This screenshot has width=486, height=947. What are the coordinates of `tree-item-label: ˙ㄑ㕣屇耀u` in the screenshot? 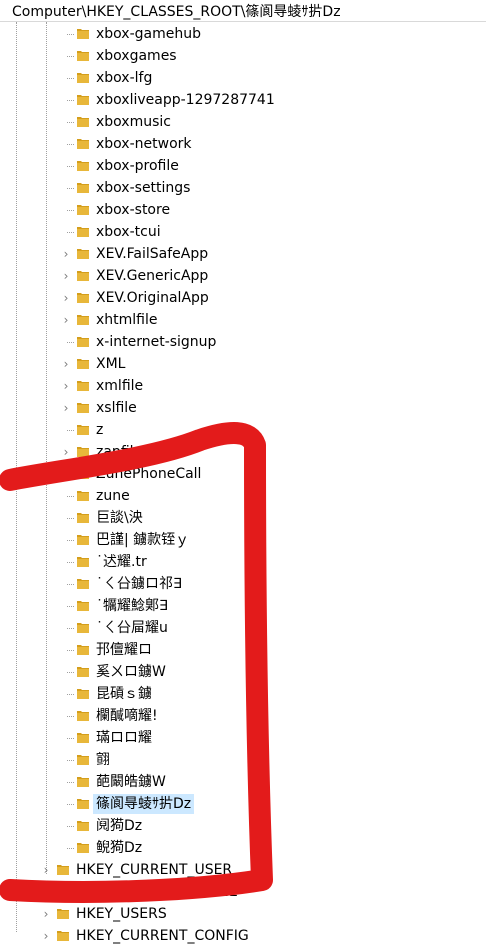 It's located at (132, 628).